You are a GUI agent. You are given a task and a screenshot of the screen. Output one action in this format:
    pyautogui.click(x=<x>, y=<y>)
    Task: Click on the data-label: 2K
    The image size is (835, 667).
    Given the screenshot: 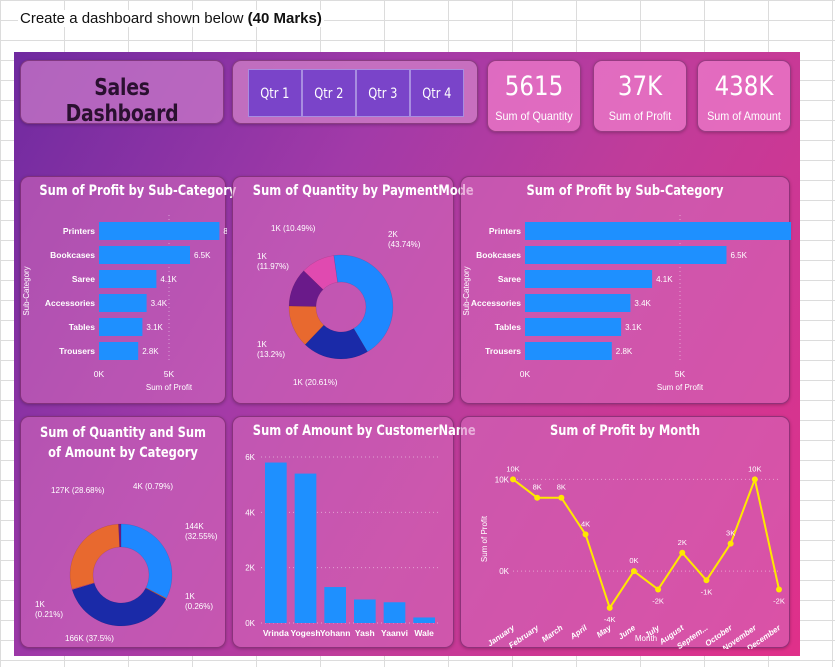 What is the action you would take?
    pyautogui.click(x=682, y=542)
    